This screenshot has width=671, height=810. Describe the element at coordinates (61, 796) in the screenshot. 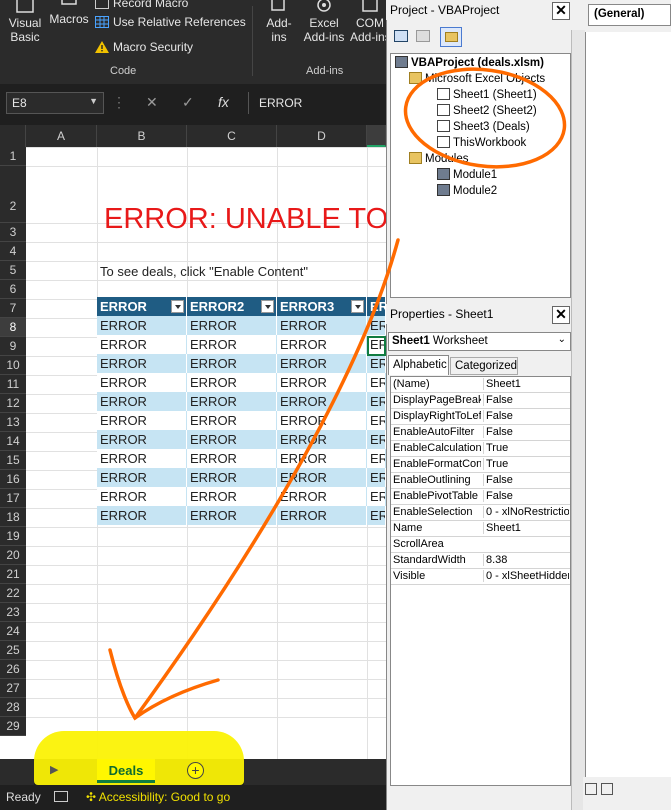

I see `macro-recording-icon` at that location.